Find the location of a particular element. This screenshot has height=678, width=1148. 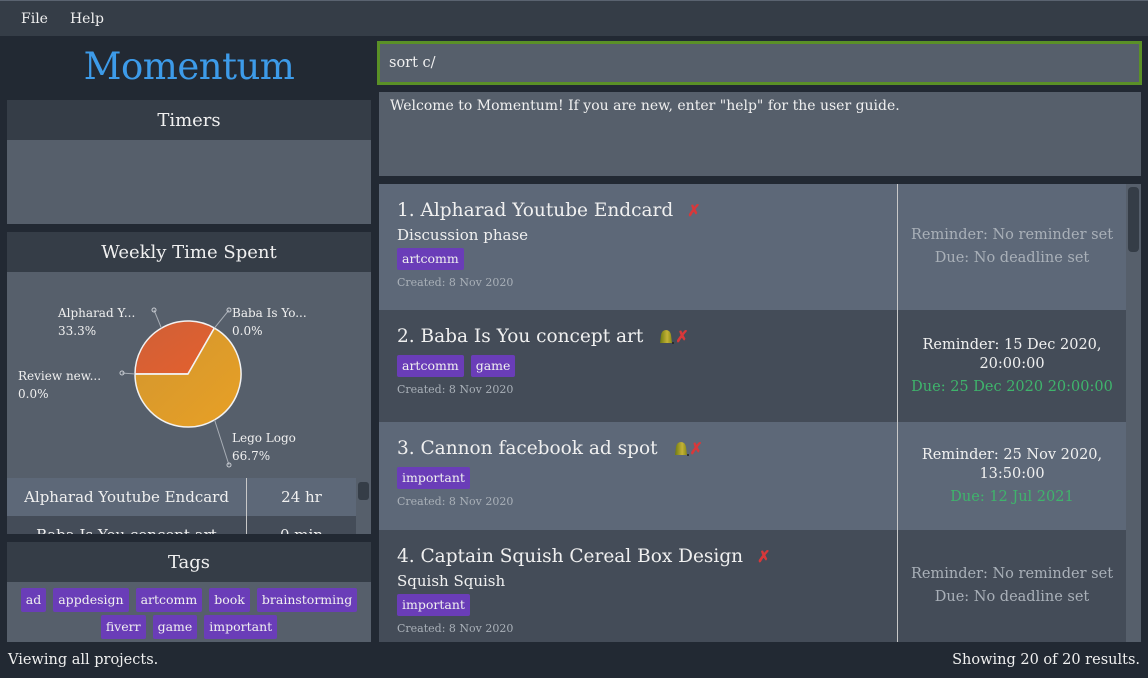

table-cell-name: Alpharad Youtube Endcard is located at coordinates (127, 497).